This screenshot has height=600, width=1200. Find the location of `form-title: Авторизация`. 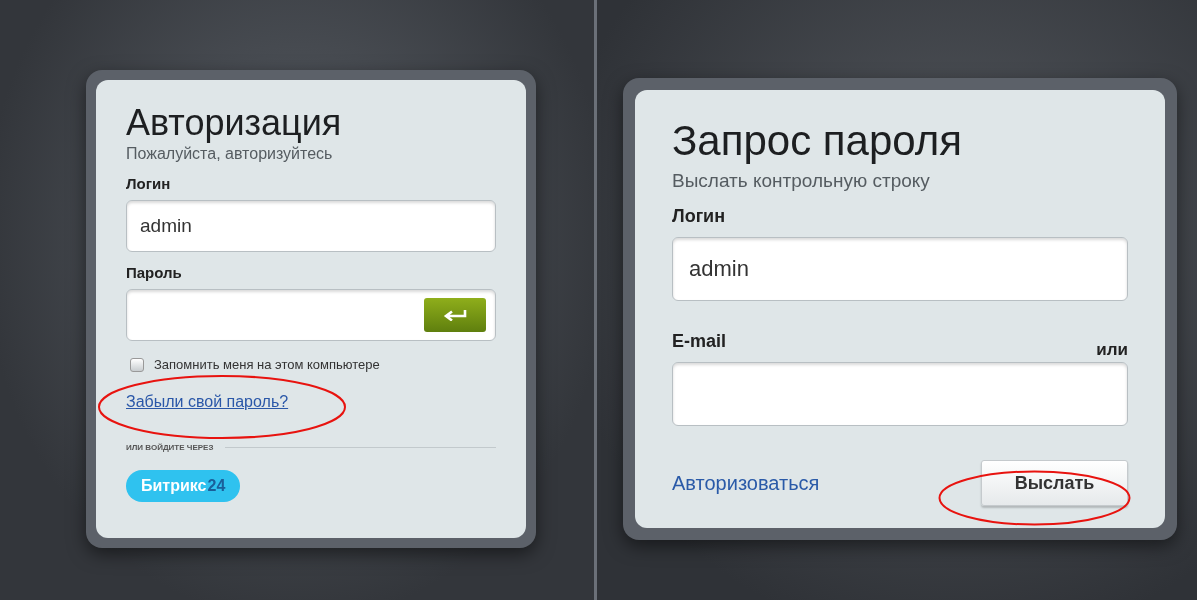

form-title: Авторизация is located at coordinates (234, 123).